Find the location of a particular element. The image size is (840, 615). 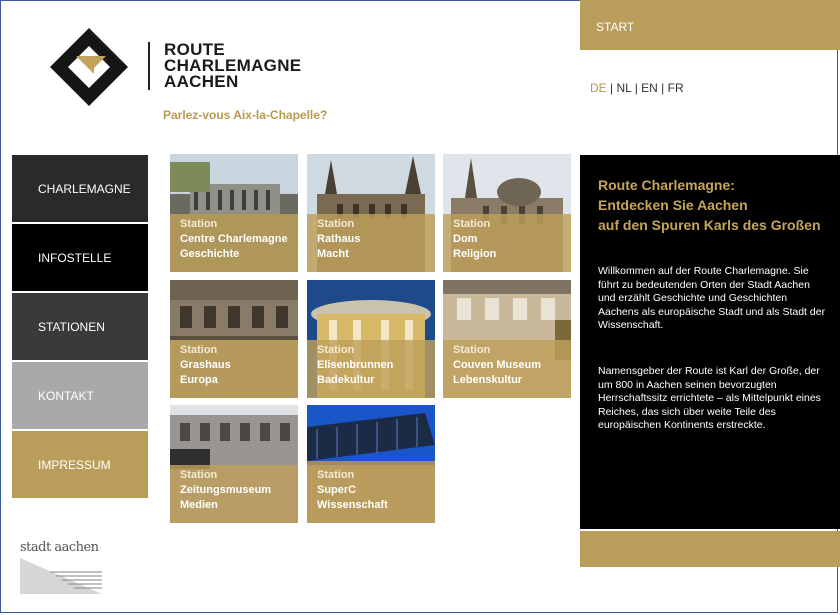

route-charlemagne-logo is located at coordinates (89, 67).